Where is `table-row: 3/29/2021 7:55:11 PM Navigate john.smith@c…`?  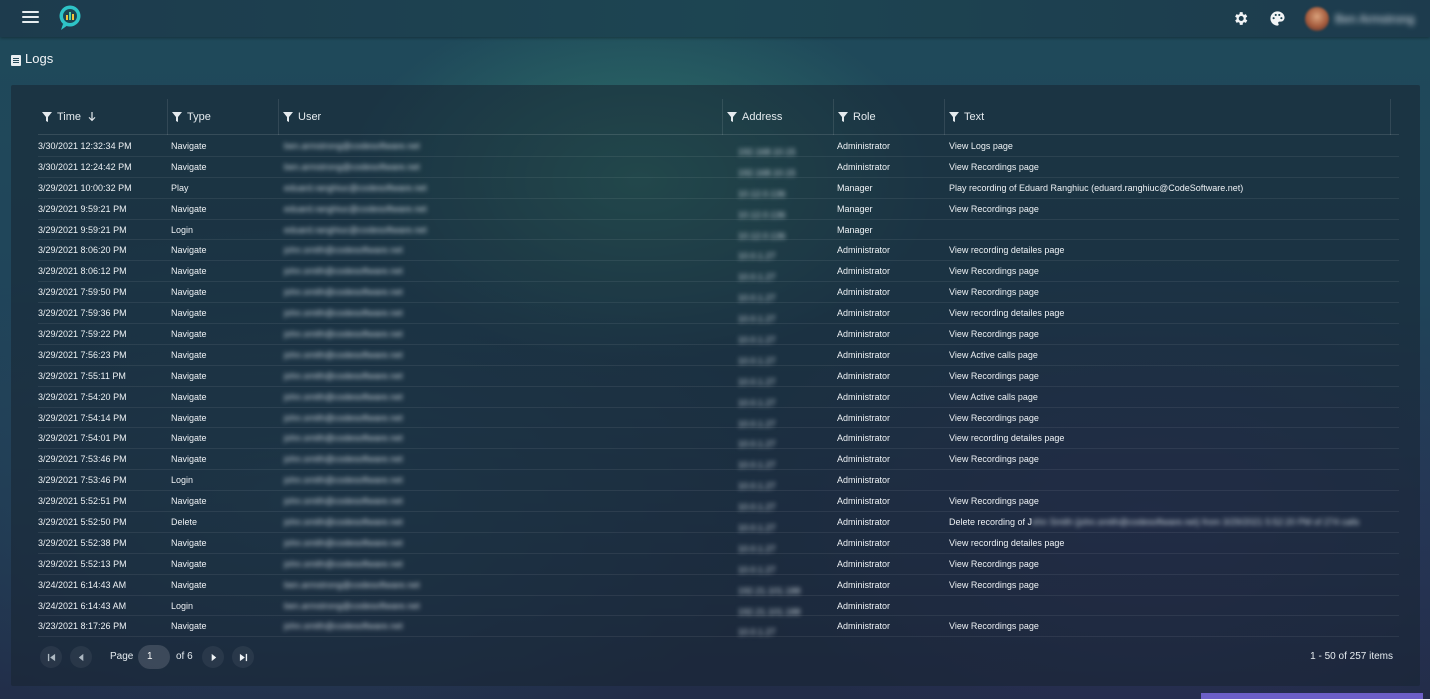 table-row: 3/29/2021 7:55:11 PM Navigate john.smith@c… is located at coordinates (718, 376).